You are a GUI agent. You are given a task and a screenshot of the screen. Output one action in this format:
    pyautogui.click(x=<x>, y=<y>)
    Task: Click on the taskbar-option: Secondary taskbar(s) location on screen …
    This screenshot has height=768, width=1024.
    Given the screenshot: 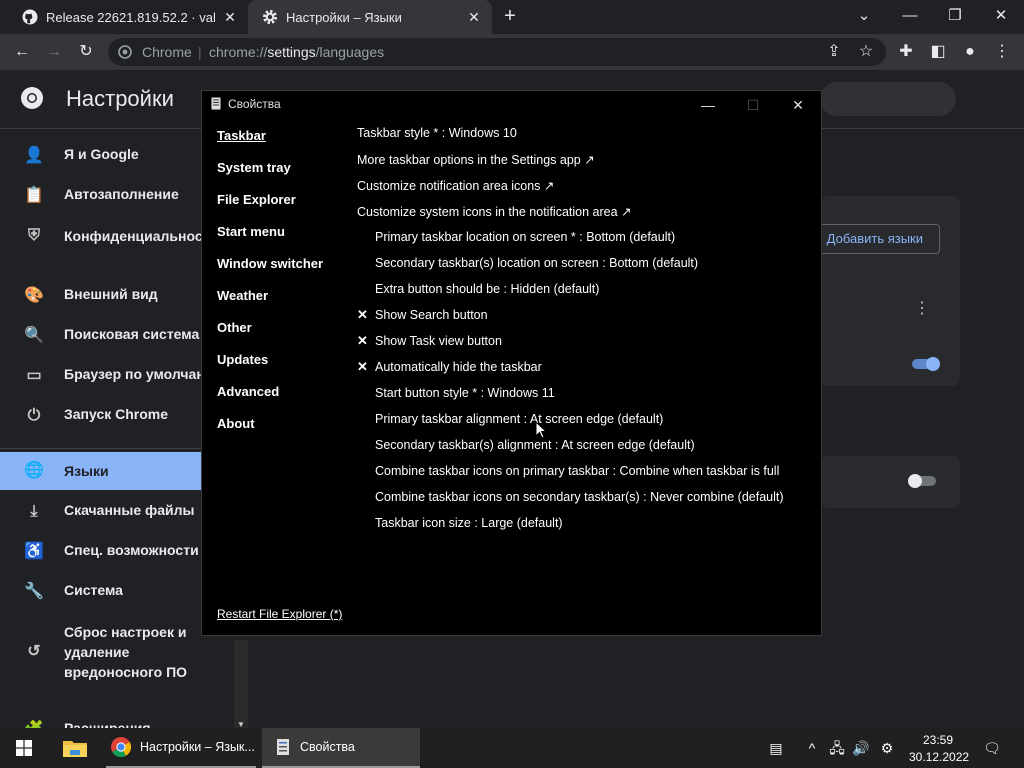 What is the action you would take?
    pyautogui.click(x=536, y=263)
    